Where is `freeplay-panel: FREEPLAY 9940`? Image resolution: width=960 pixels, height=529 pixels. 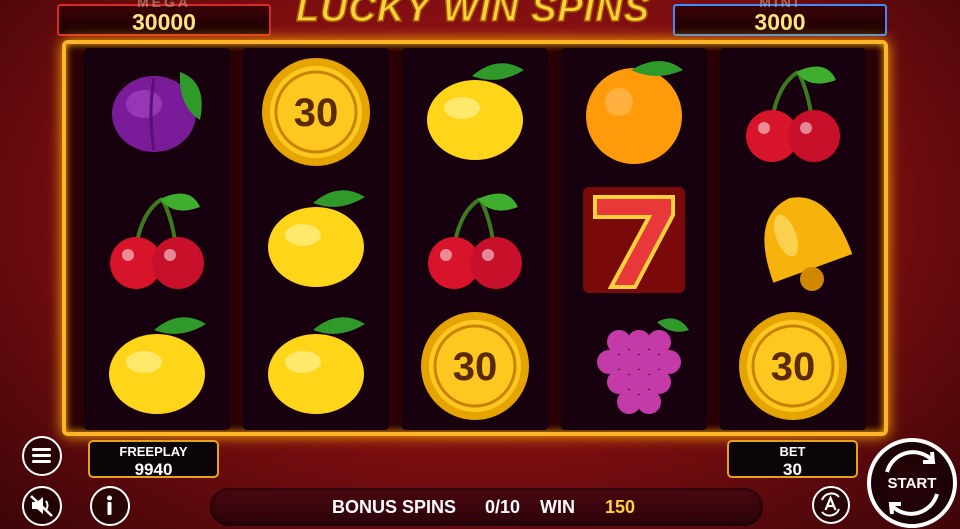 freeplay-panel: FREEPLAY 9940 is located at coordinates (153, 459).